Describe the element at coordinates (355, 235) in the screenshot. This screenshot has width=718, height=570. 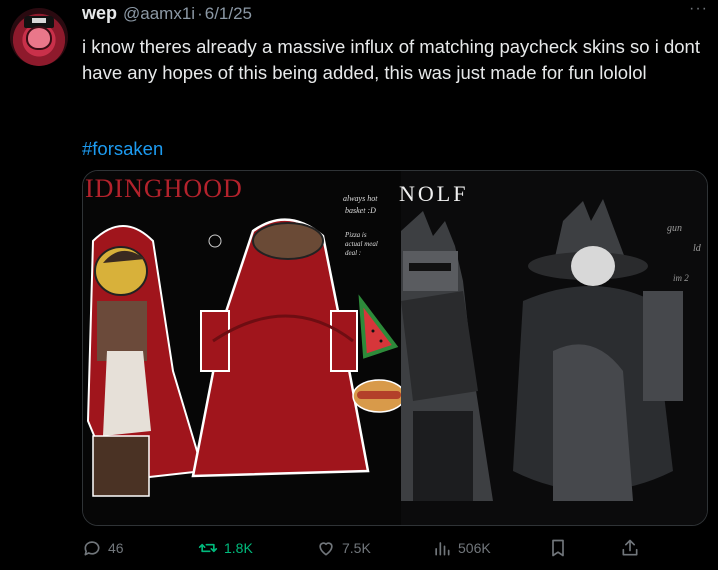
I see `note-pizza: Pizza is` at that location.